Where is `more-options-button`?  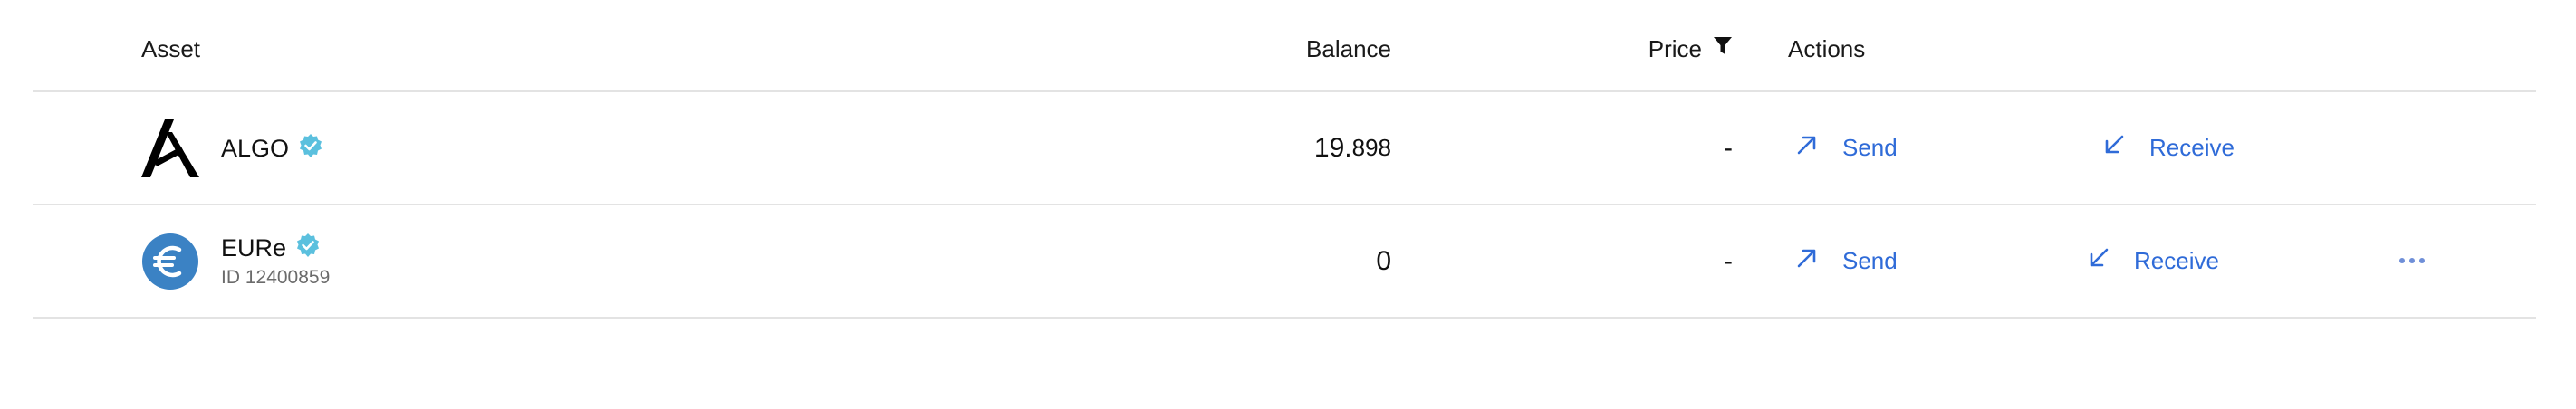
more-options-button is located at coordinates (2412, 261).